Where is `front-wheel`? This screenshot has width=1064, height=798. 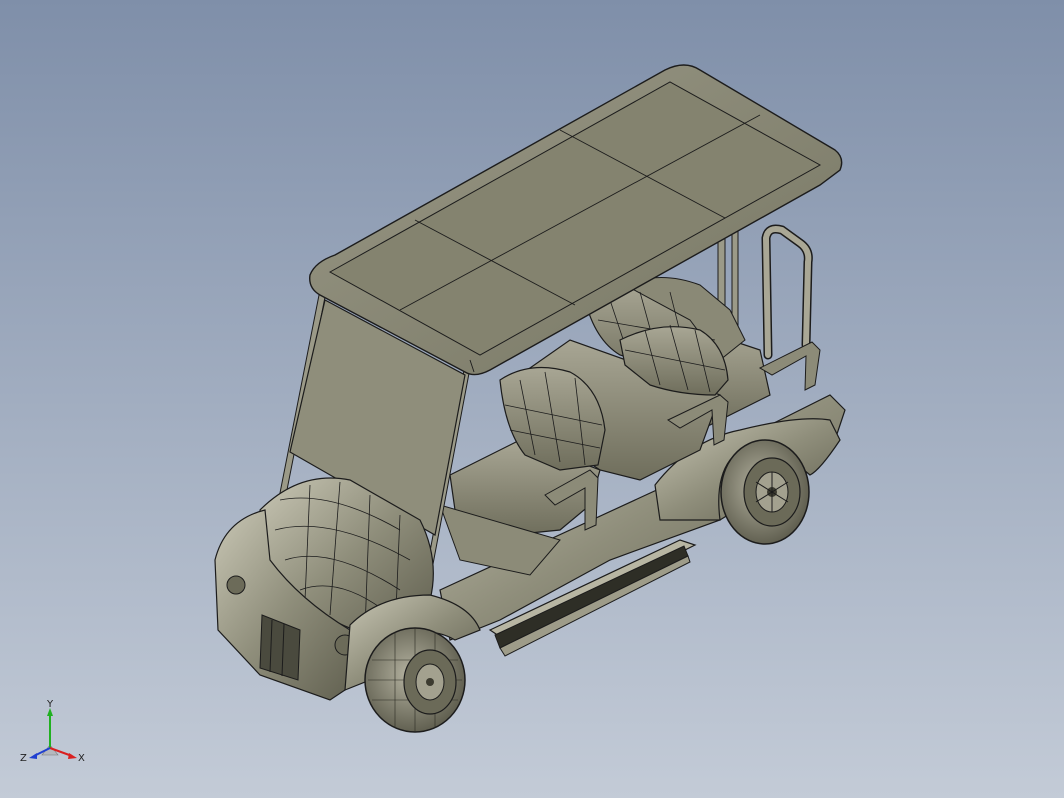 front-wheel is located at coordinates (415, 680).